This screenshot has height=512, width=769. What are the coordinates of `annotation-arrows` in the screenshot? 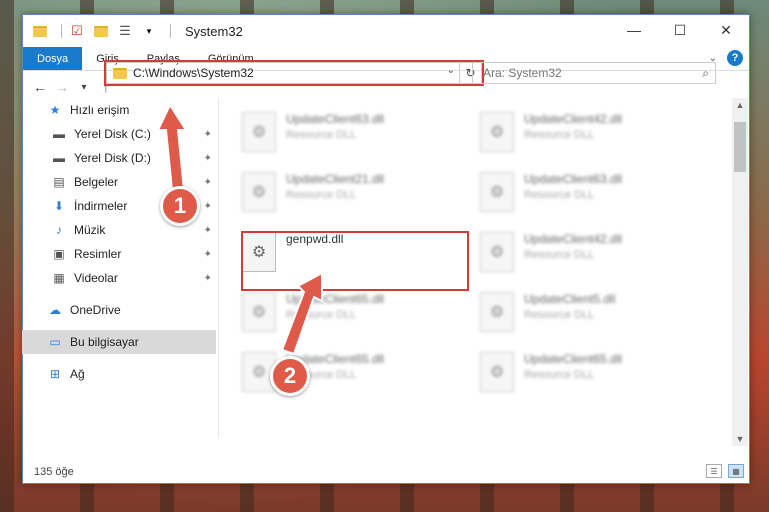 It's located at (239, 229).